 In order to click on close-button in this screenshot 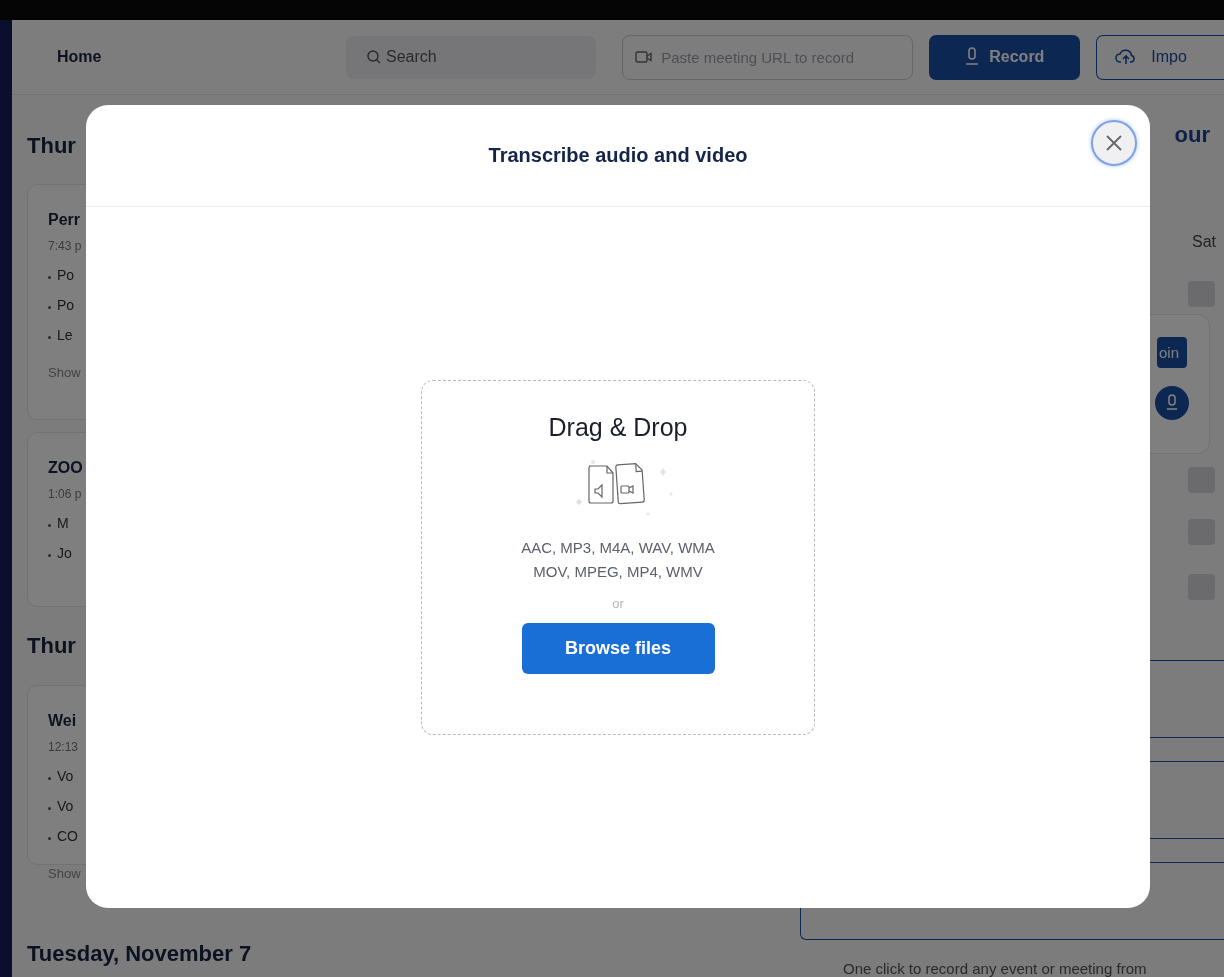, I will do `click(1114, 143)`.